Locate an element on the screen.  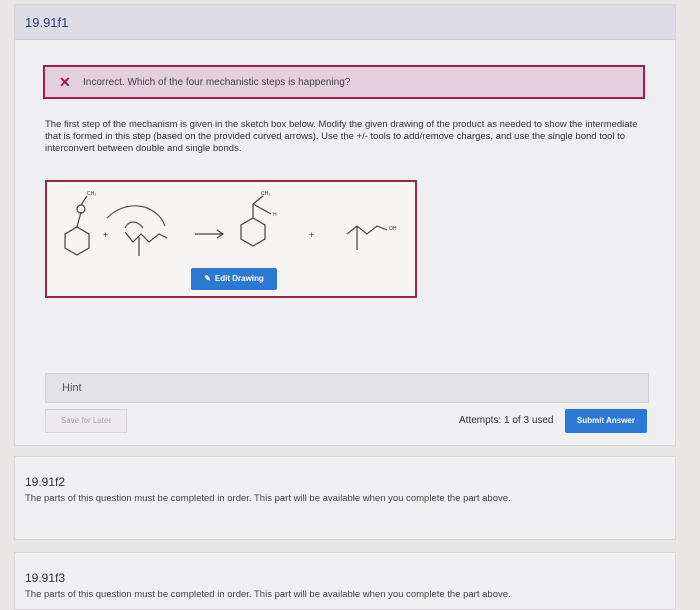
label-h: H is located at coordinates (275, 215).